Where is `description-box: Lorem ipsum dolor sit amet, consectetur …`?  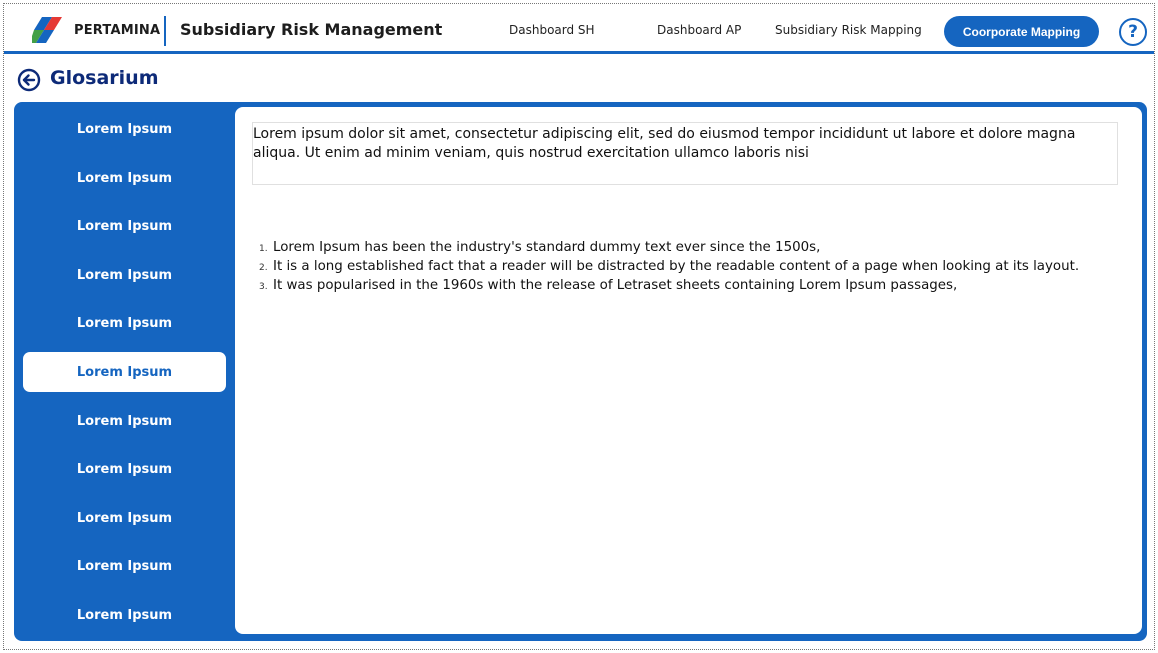
description-box: Lorem ipsum dolor sit amet, consectetur … is located at coordinates (685, 153).